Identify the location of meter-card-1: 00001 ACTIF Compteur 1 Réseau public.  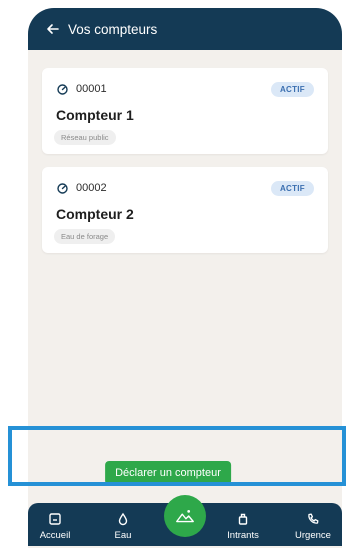
(185, 111).